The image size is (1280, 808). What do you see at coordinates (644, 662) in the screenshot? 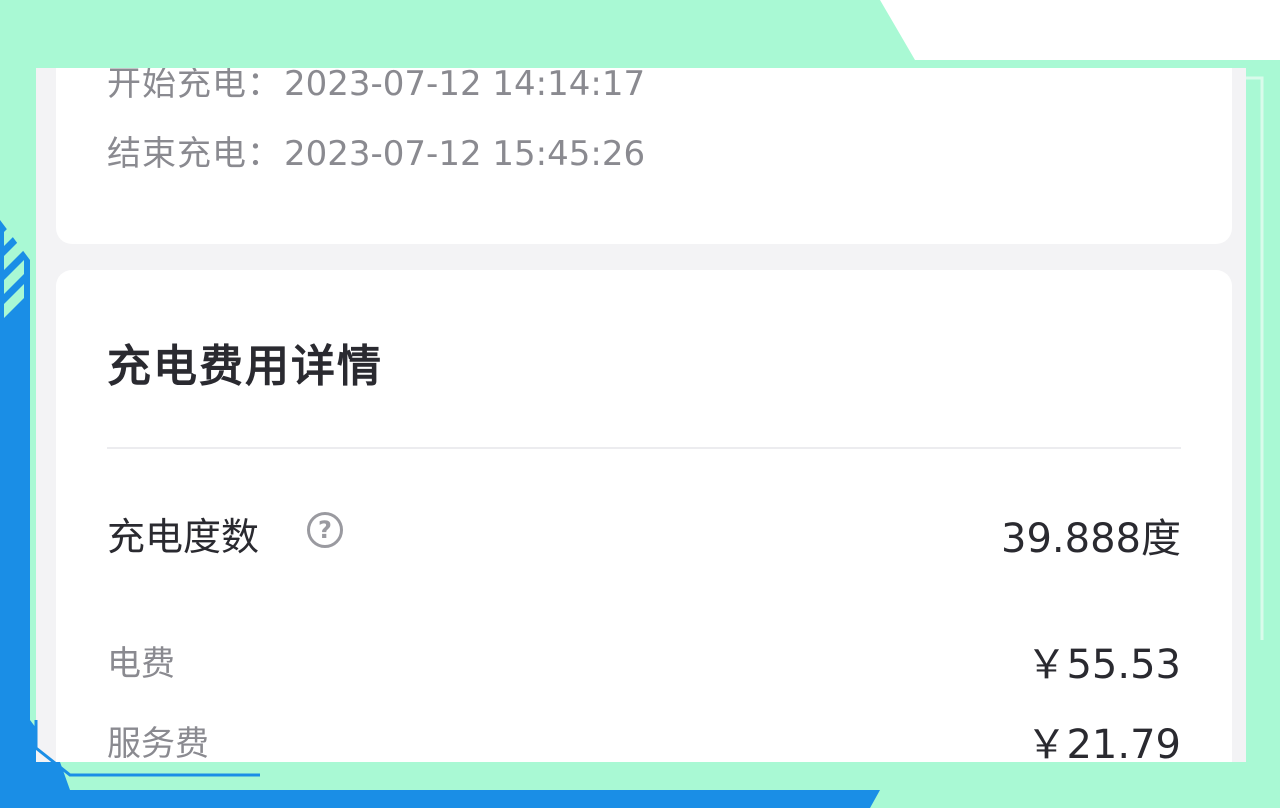
I see `electricity-fee-row: 电费 ￥55.53` at bounding box center [644, 662].